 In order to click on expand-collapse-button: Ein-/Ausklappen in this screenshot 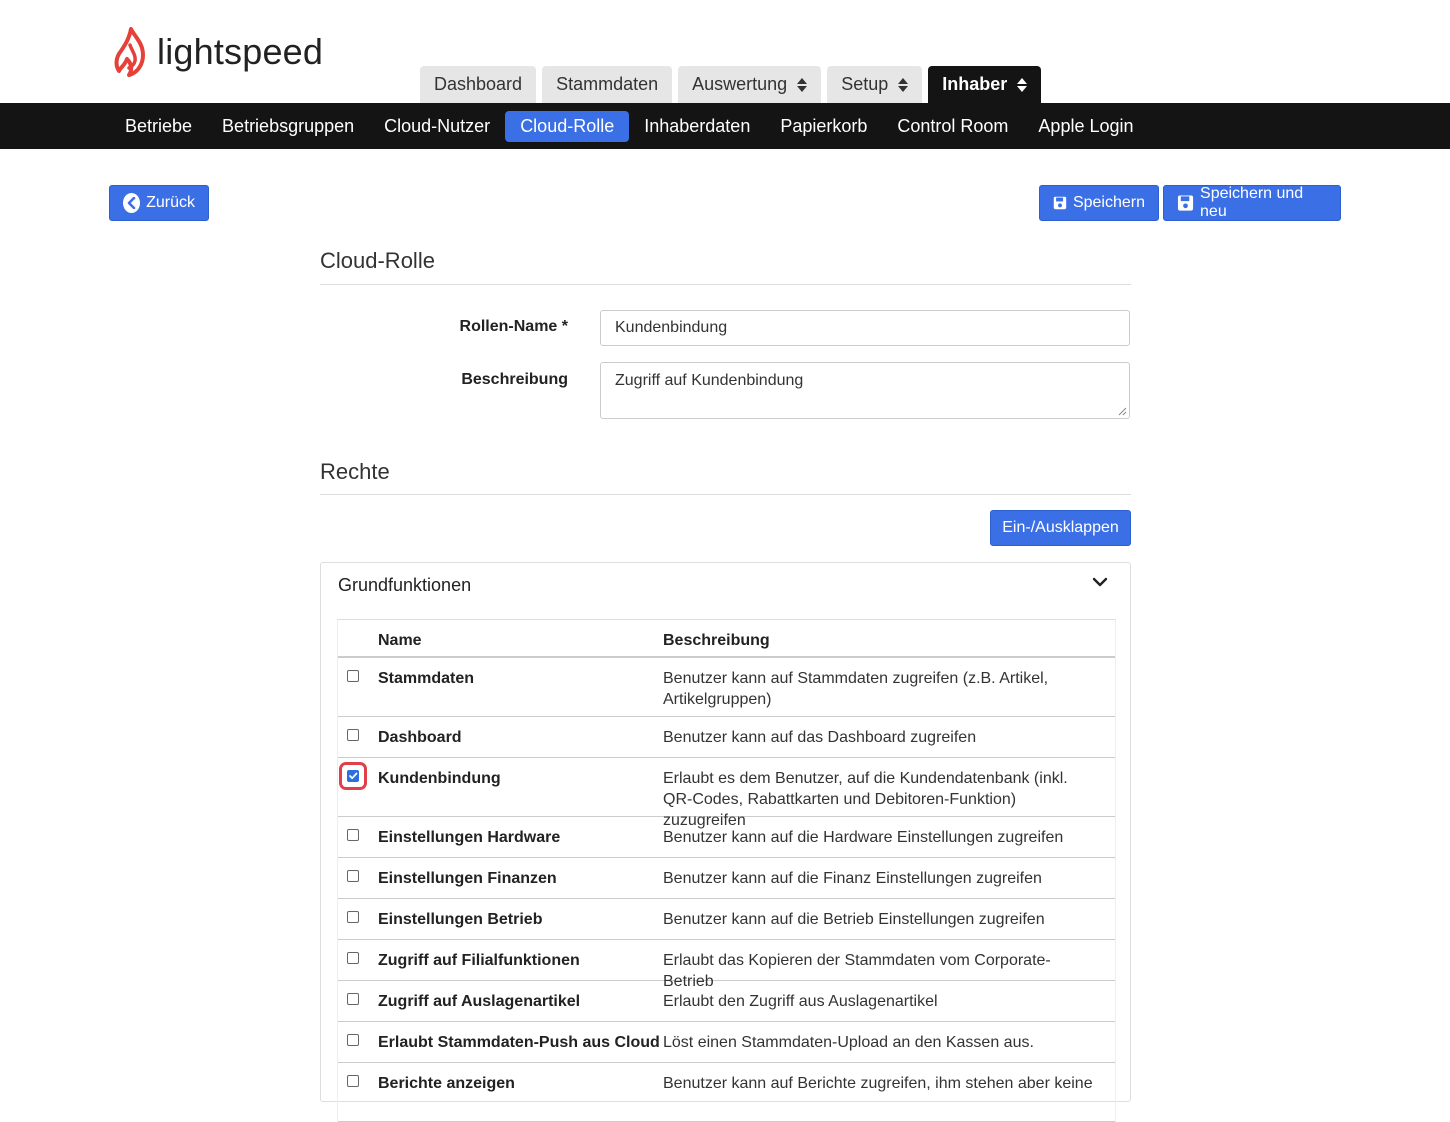, I will do `click(1060, 528)`.